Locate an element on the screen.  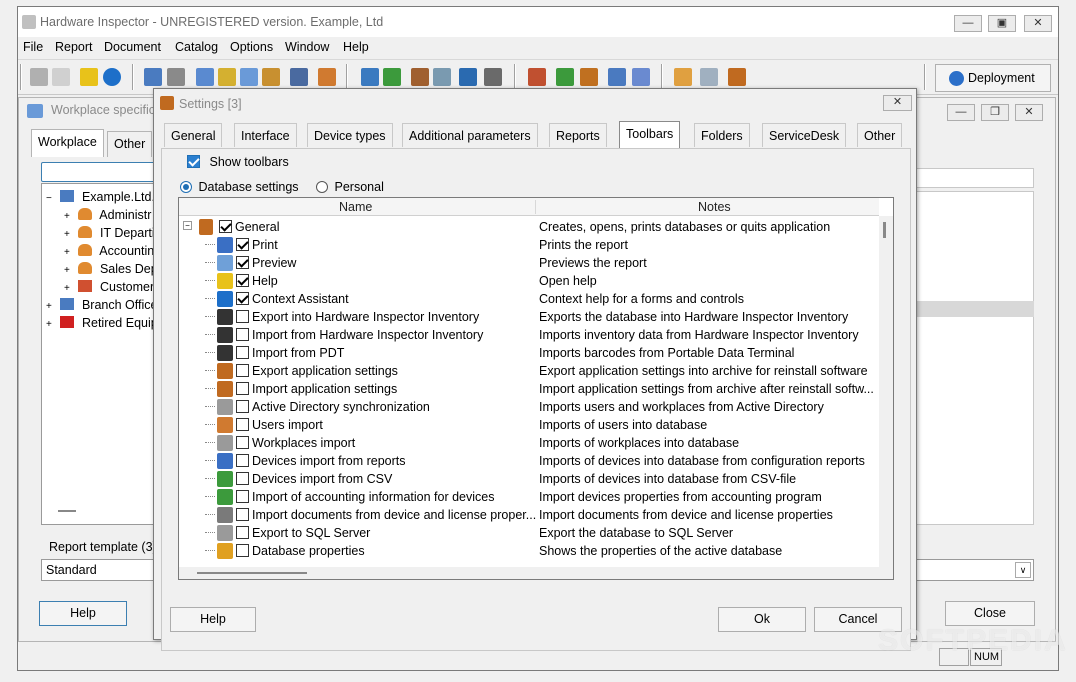
grid-horizontal-scrollbar is located at coordinates (529, 573).